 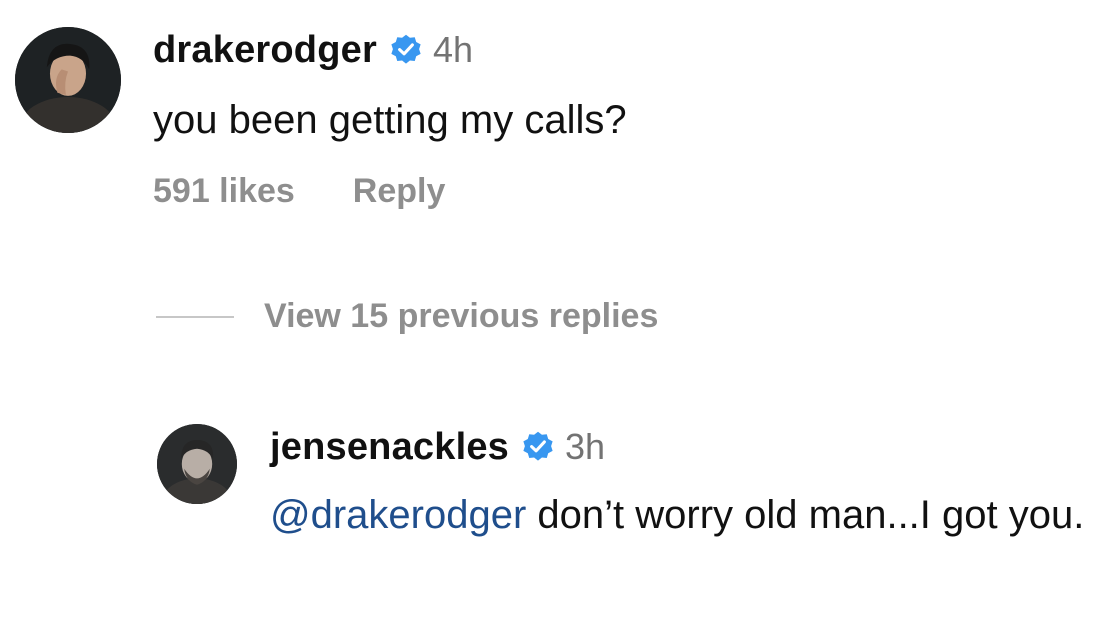 What do you see at coordinates (390, 120) in the screenshot?
I see `comment-text: you been getting my calls?` at bounding box center [390, 120].